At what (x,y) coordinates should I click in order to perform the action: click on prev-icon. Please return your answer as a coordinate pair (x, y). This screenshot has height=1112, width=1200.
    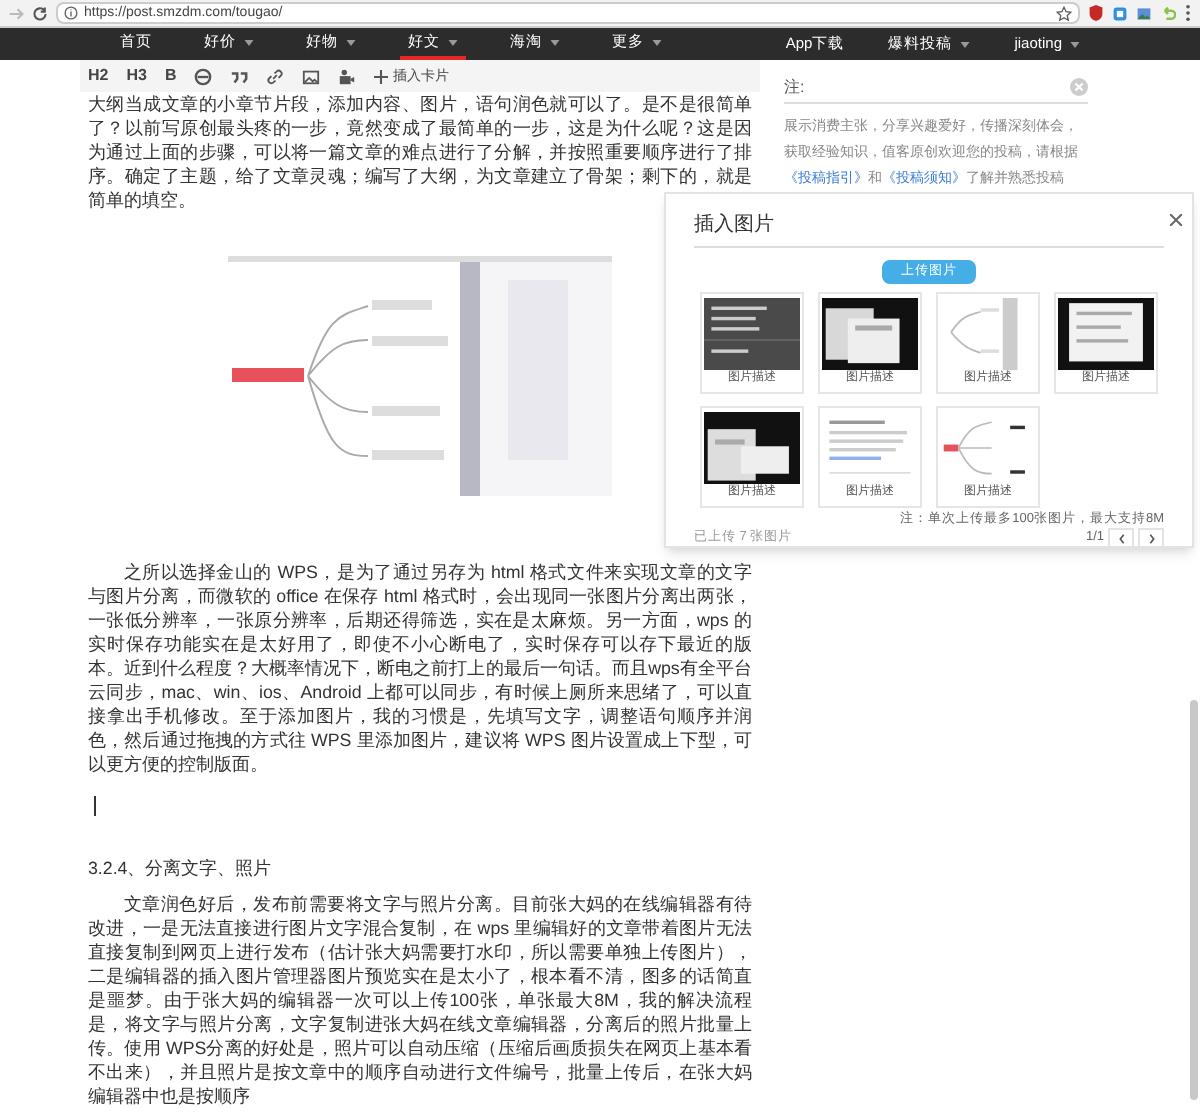
    Looking at the image, I should click on (1121, 538).